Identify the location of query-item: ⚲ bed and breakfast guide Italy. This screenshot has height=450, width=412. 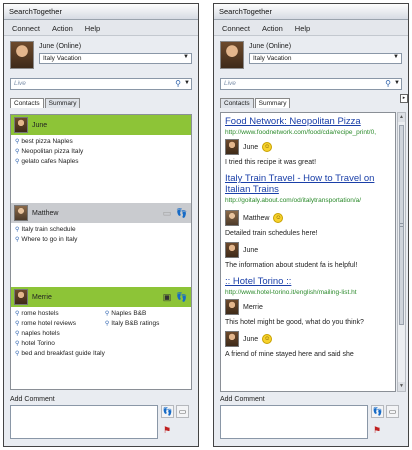
(60, 354).